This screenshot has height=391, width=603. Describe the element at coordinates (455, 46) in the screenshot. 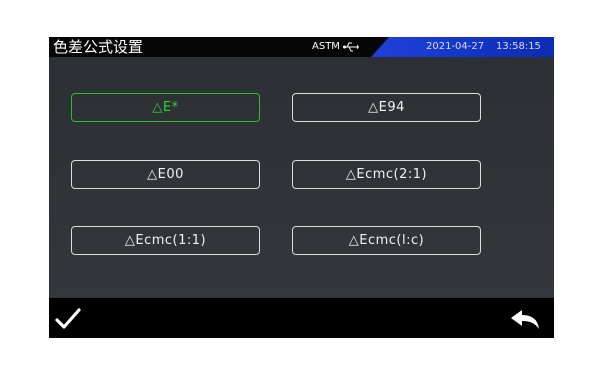

I see `date-label: 2021-04-27` at that location.